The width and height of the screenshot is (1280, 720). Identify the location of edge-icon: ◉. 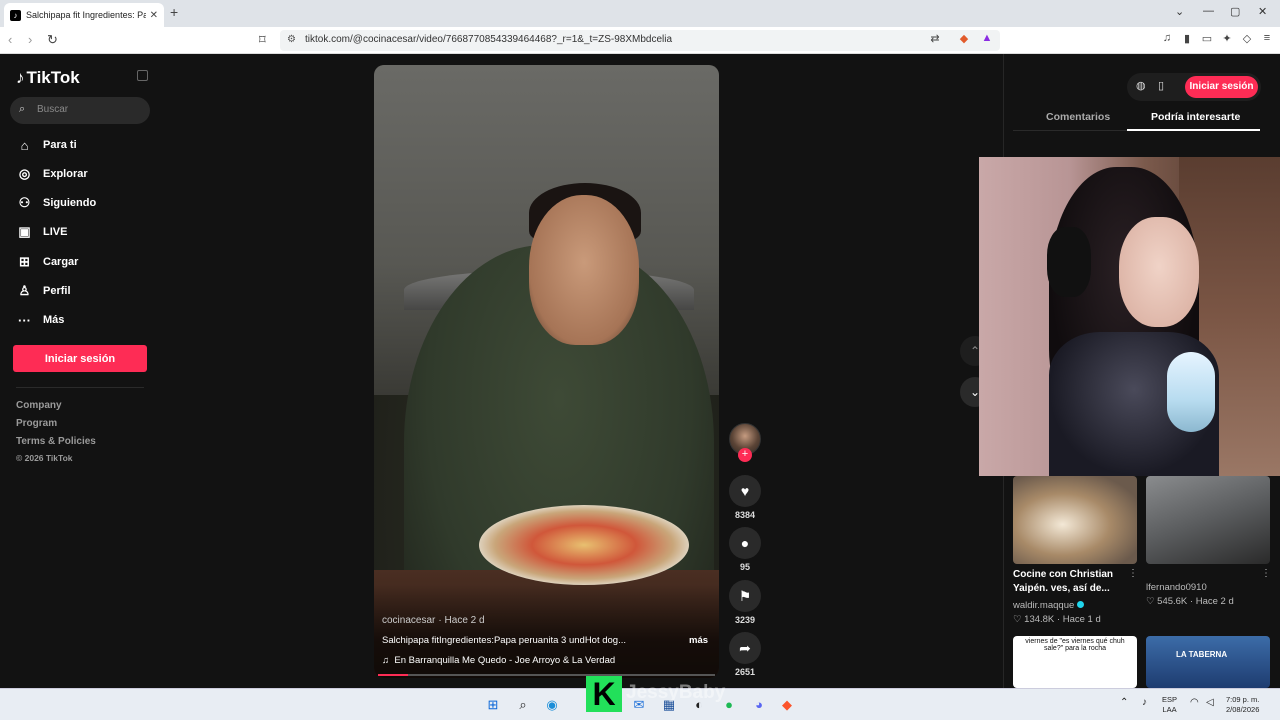
(552, 705).